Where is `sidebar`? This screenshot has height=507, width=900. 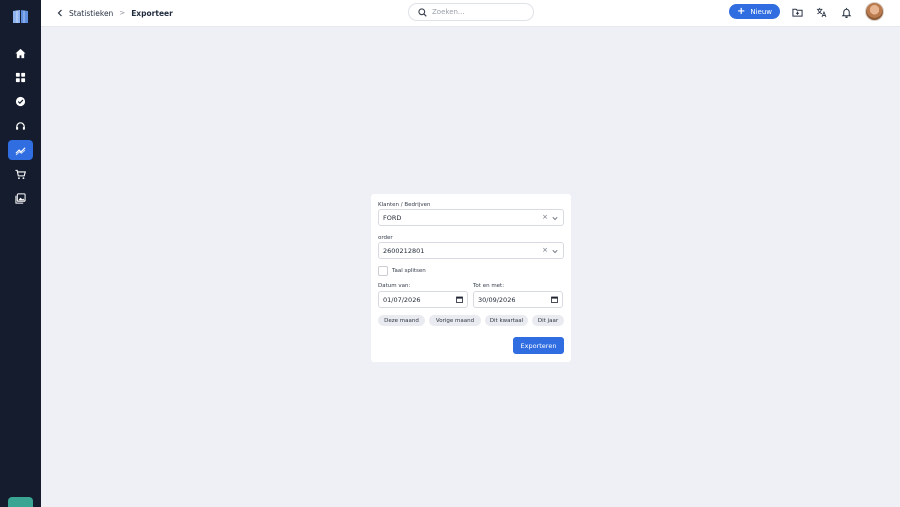 sidebar is located at coordinates (20, 253).